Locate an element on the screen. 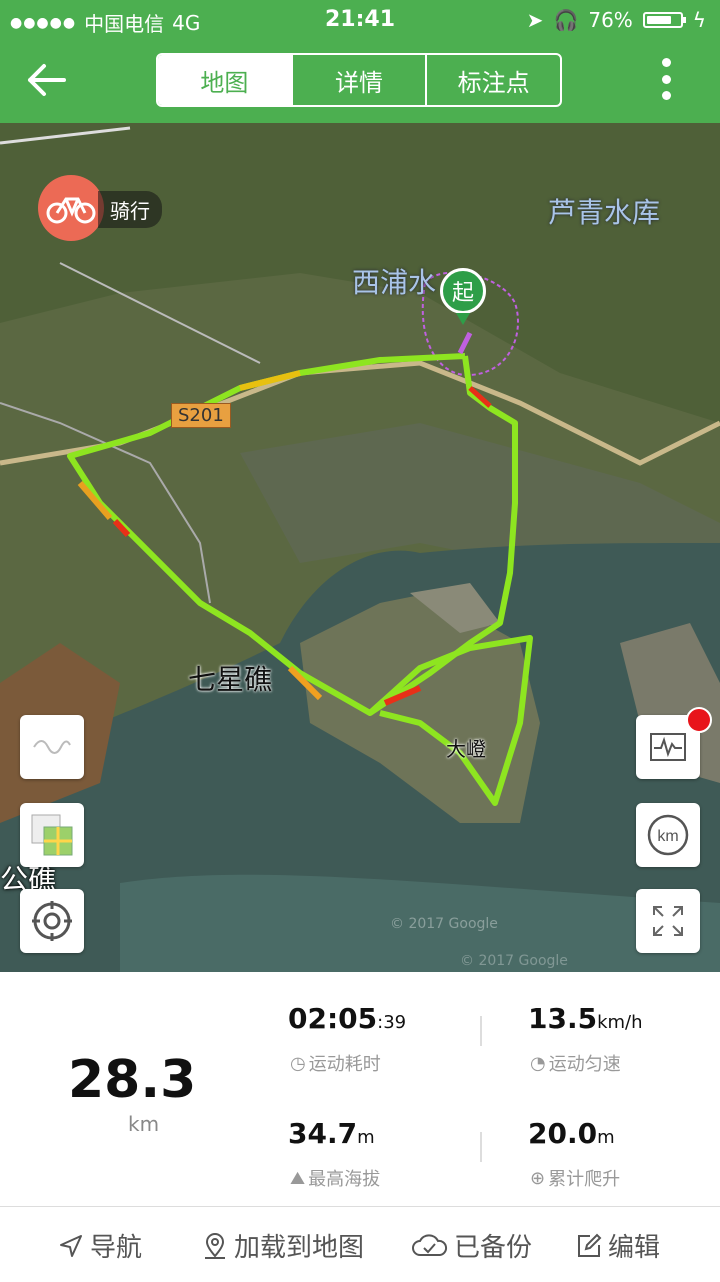  speed-value: 13.5km/h is located at coordinates (585, 1018).